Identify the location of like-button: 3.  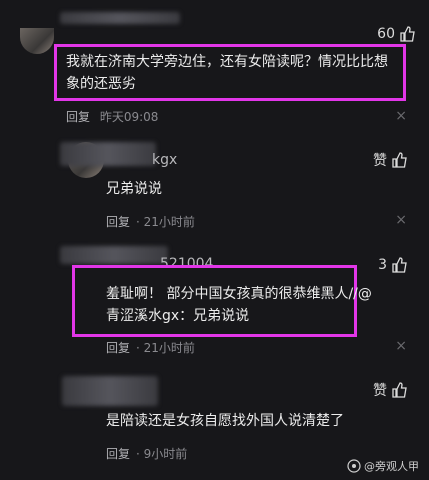
(392, 265).